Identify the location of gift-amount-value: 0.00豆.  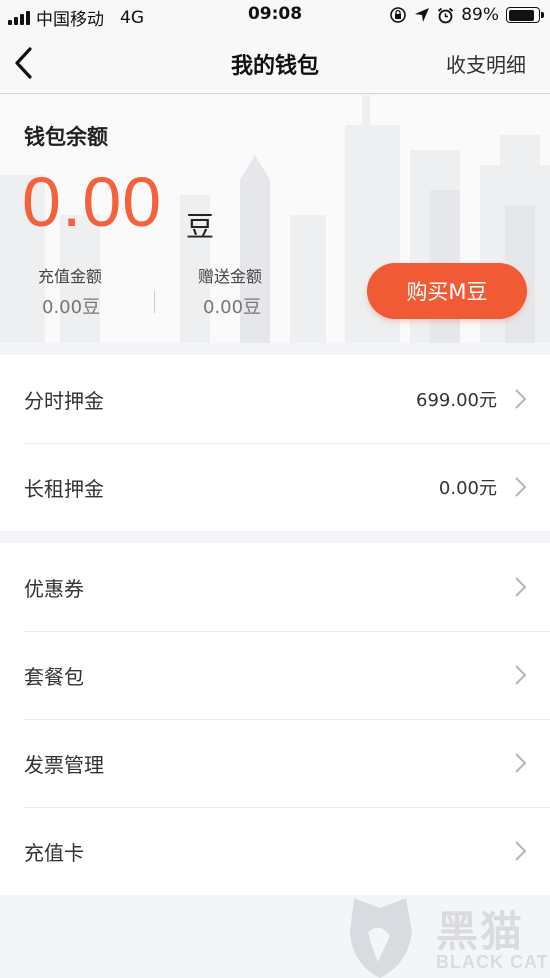
(232, 307).